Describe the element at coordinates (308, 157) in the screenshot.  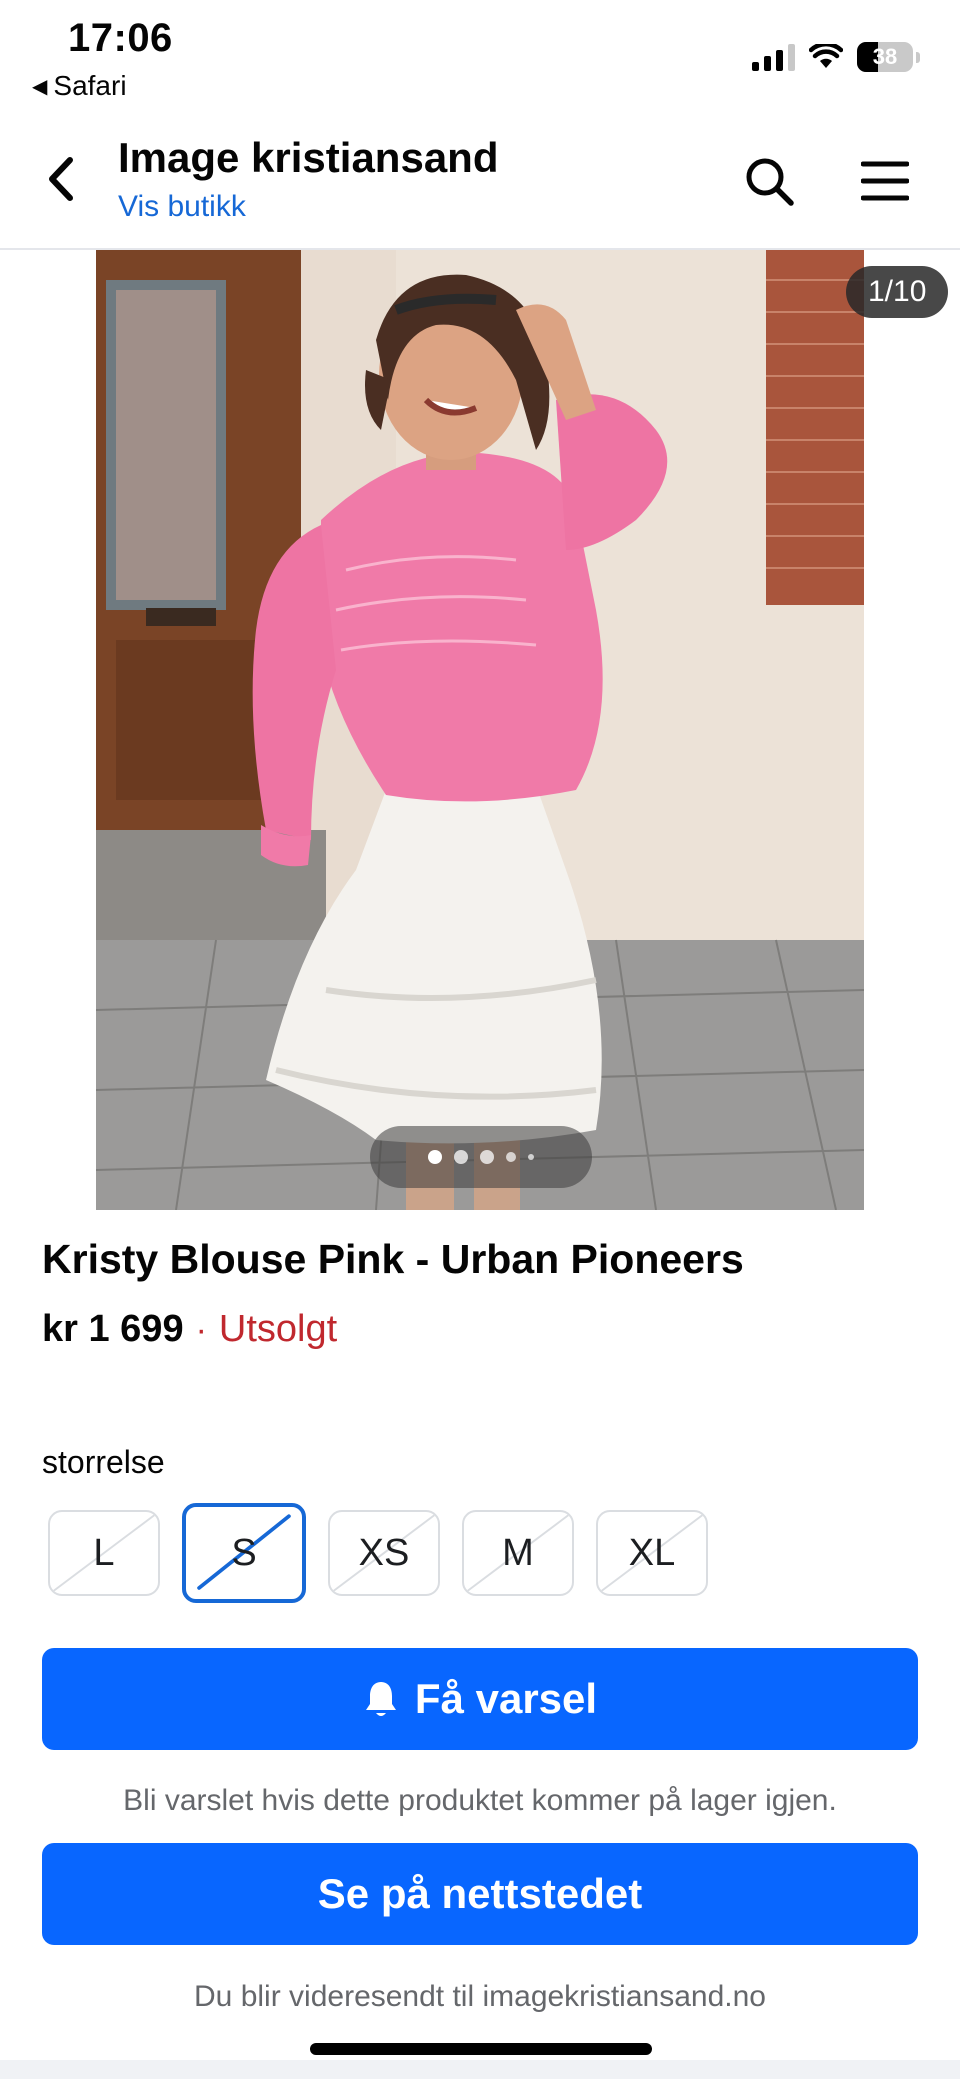
I see `page-title: Image kristiansand` at that location.